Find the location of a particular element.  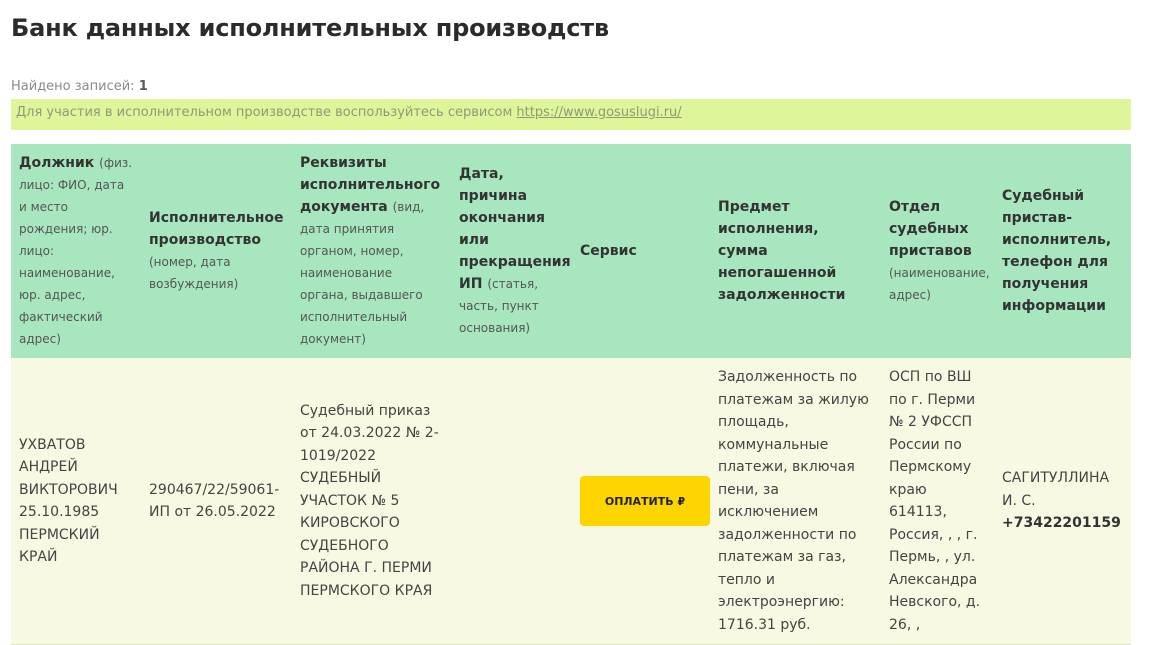

cell-service: ОПЛАТИТЬ ₽ is located at coordinates (641, 501).